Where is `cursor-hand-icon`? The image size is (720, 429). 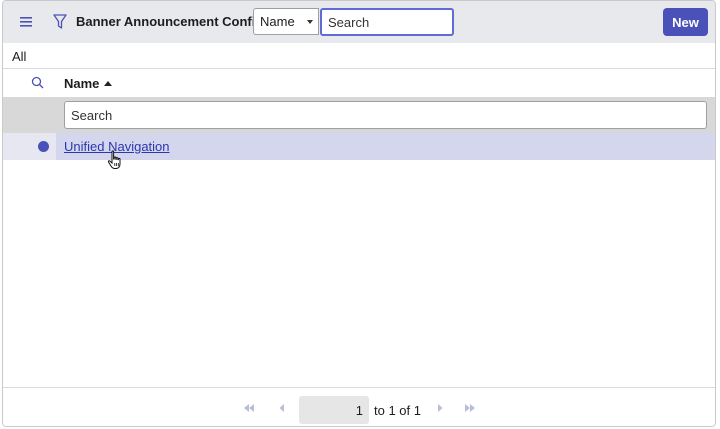 cursor-hand-icon is located at coordinates (115, 160).